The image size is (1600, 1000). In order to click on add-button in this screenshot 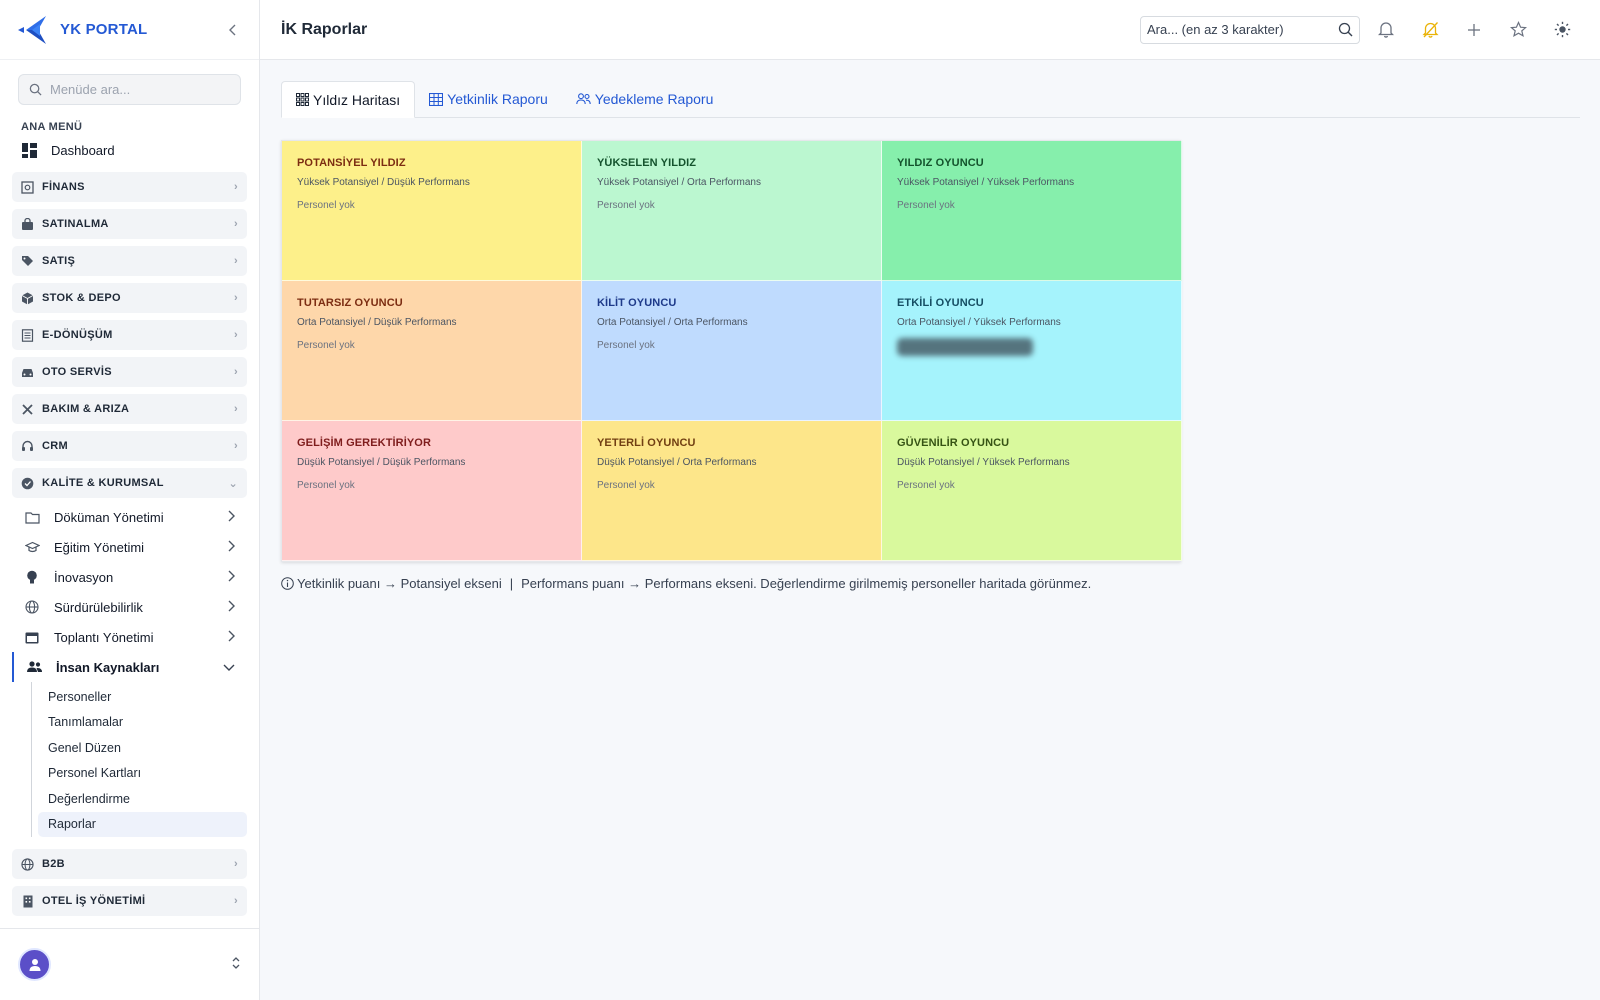, I will do `click(1474, 30)`.